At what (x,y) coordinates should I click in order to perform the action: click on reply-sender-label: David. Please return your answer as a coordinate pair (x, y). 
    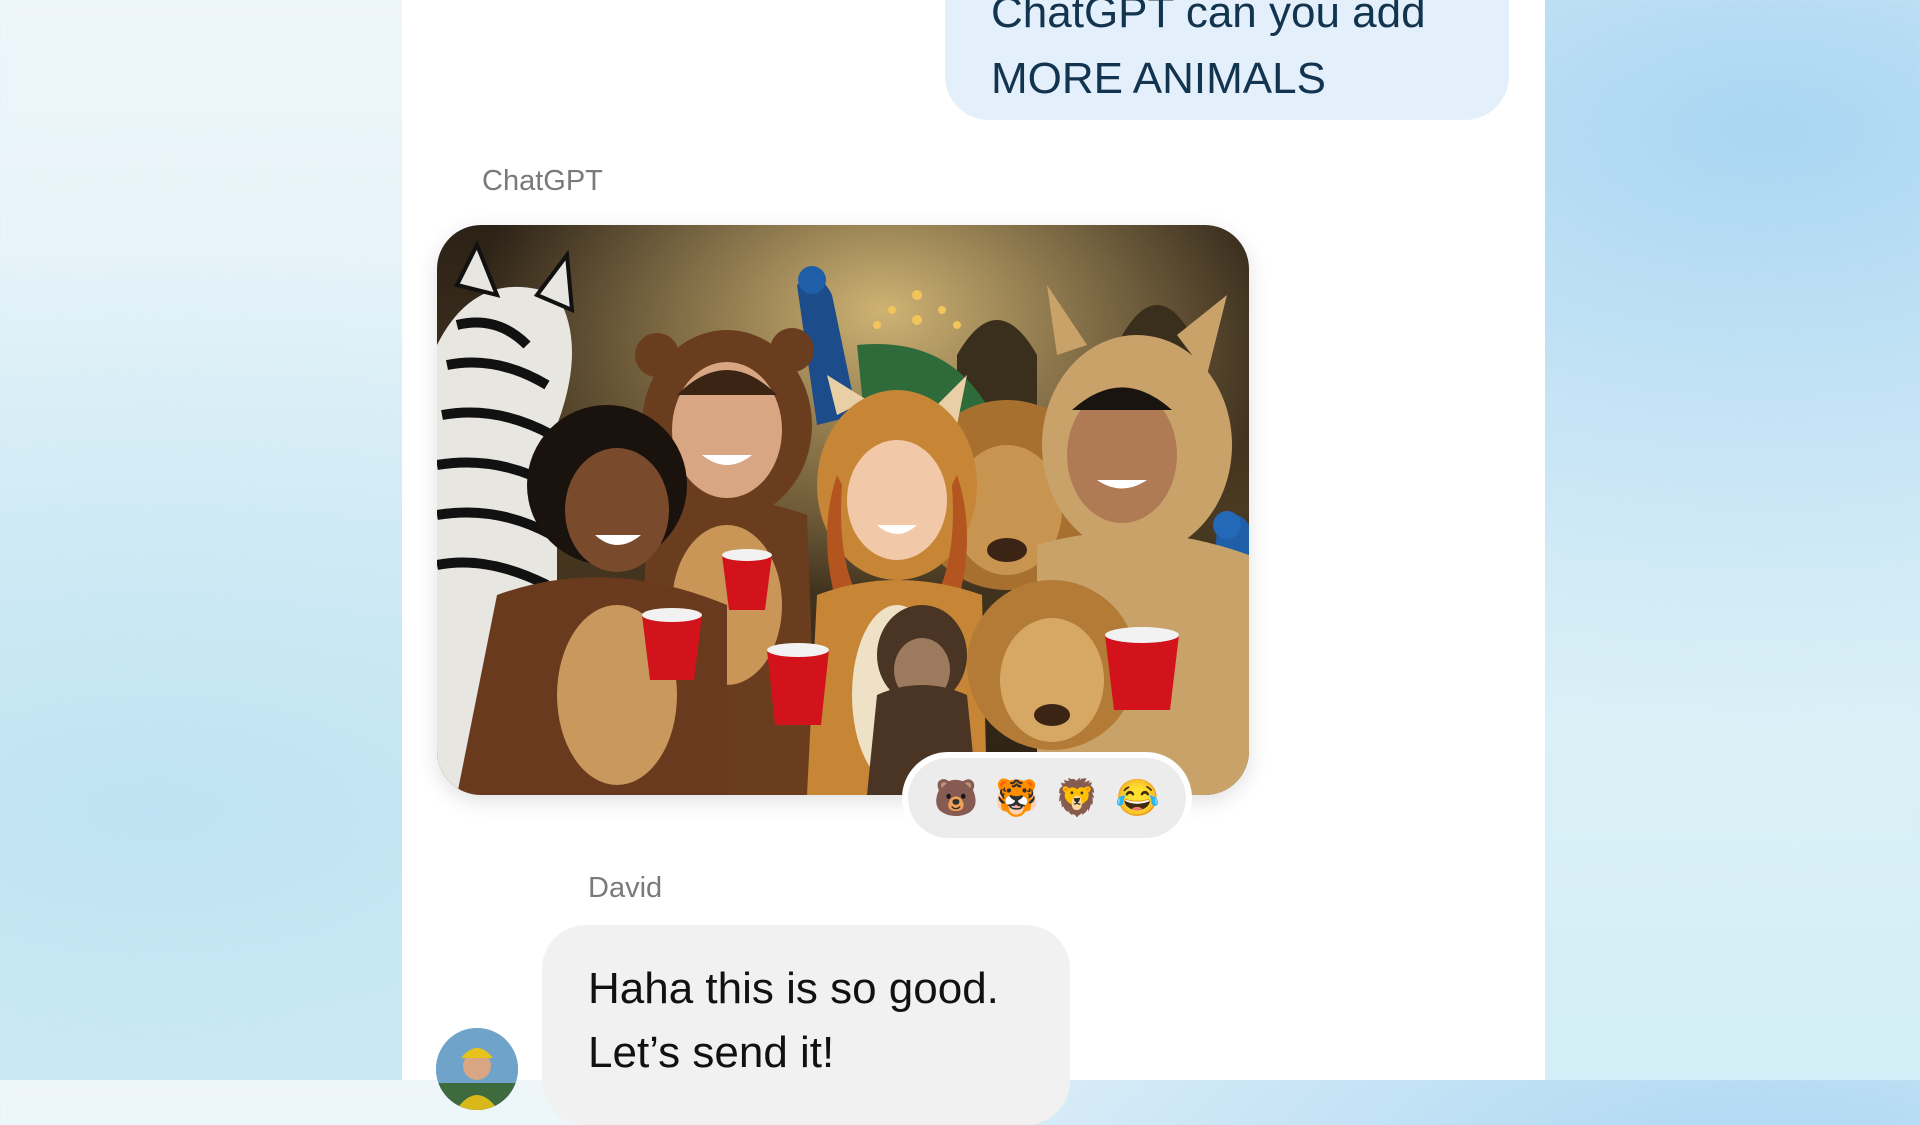
    Looking at the image, I should click on (625, 888).